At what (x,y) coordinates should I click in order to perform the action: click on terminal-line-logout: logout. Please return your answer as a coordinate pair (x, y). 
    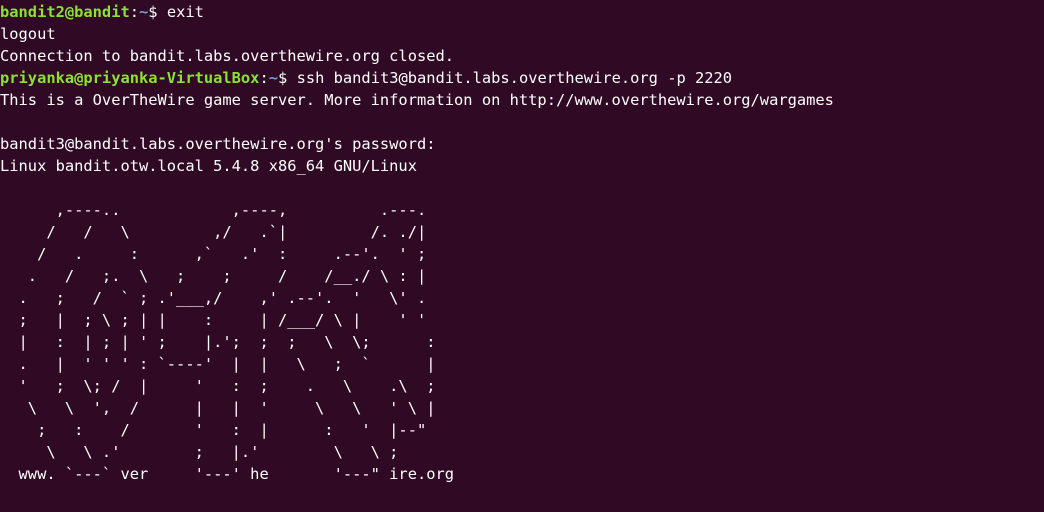
    Looking at the image, I should click on (28, 34).